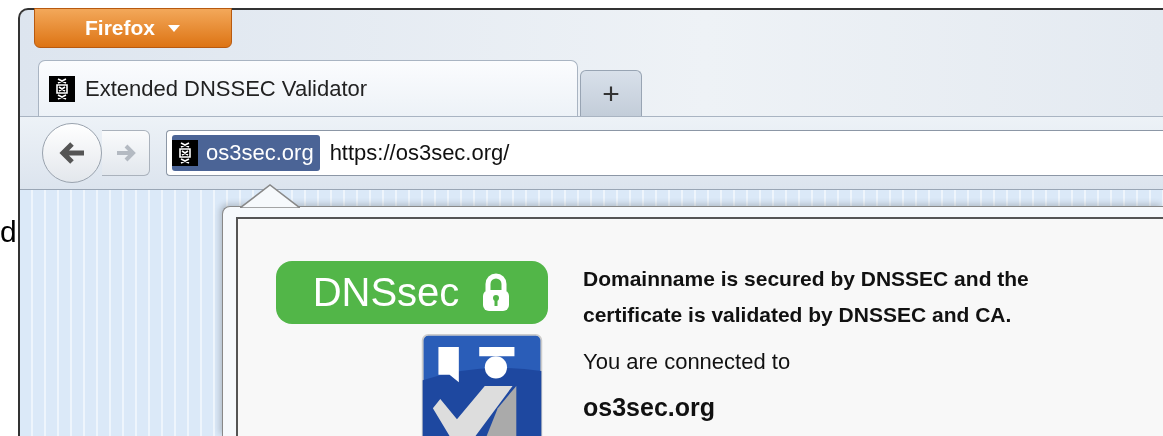 The height and width of the screenshot is (436, 1163). Describe the element at coordinates (806, 297) in the screenshot. I see `status-message: Domainname is secured by DNSSEC and the certificate is validated by DNSSEC and CA.` at that location.